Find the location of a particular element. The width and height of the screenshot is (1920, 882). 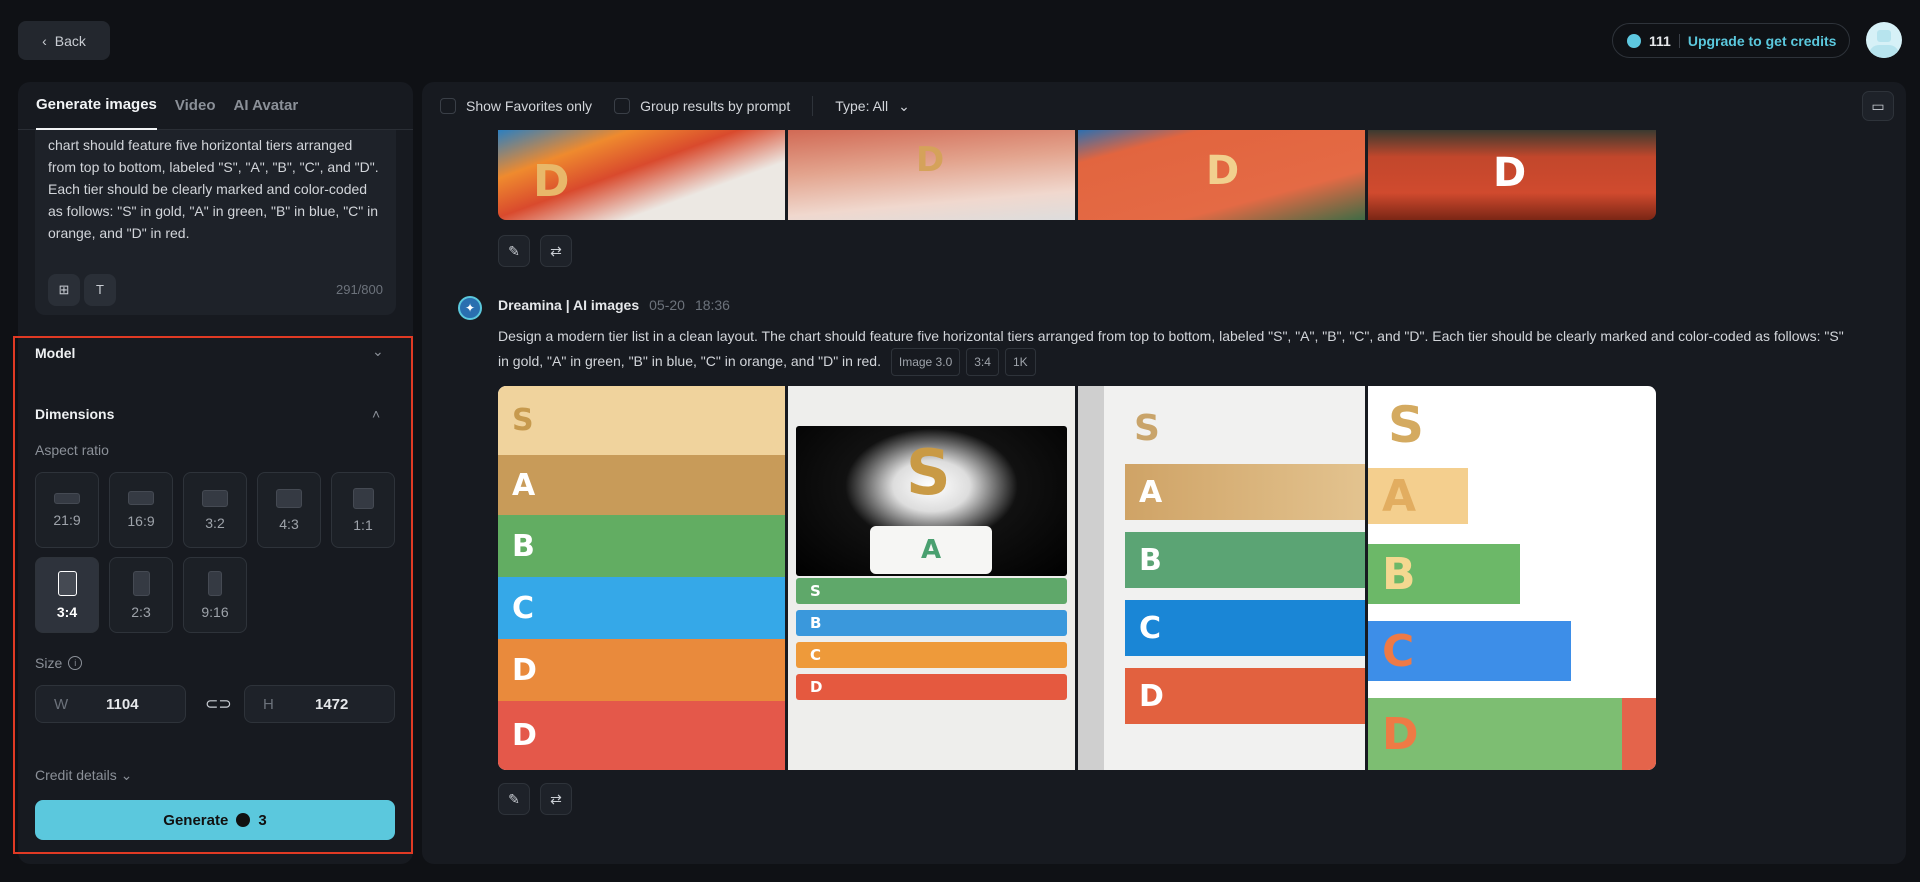

width-input: W 1104 is located at coordinates (110, 704).